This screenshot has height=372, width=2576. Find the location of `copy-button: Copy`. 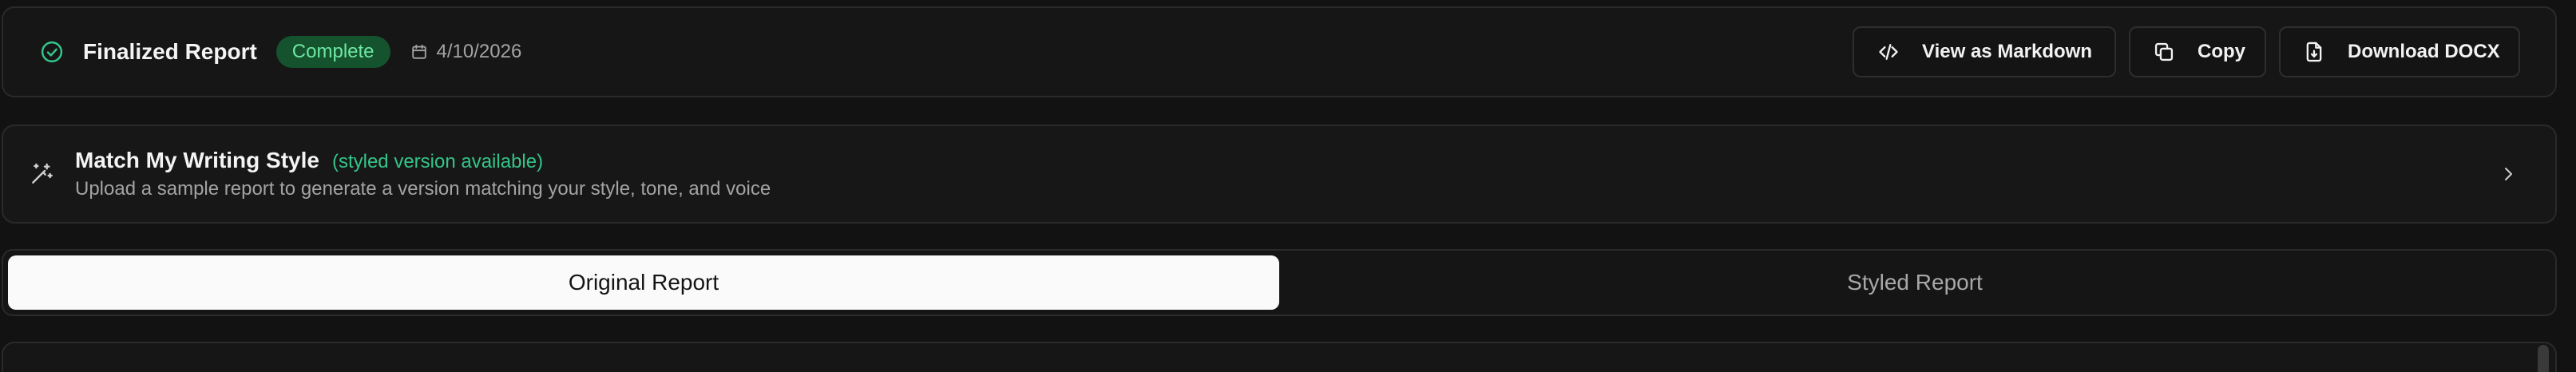

copy-button: Copy is located at coordinates (2197, 52).